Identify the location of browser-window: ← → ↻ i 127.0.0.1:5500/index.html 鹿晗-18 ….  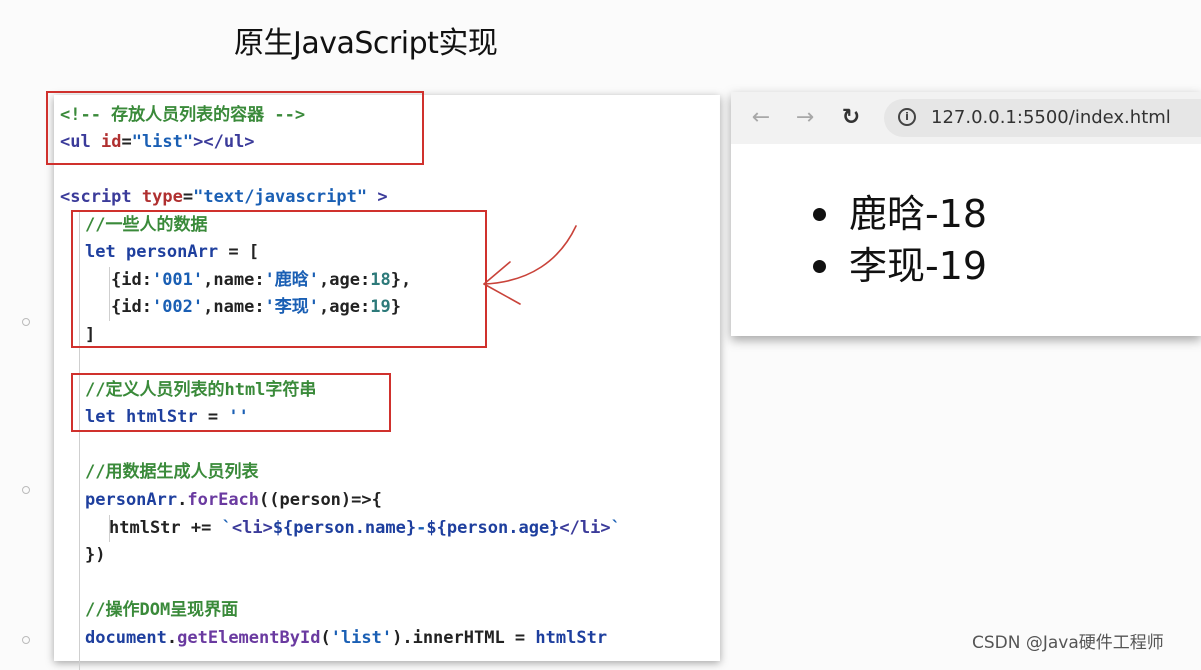
(966, 214).